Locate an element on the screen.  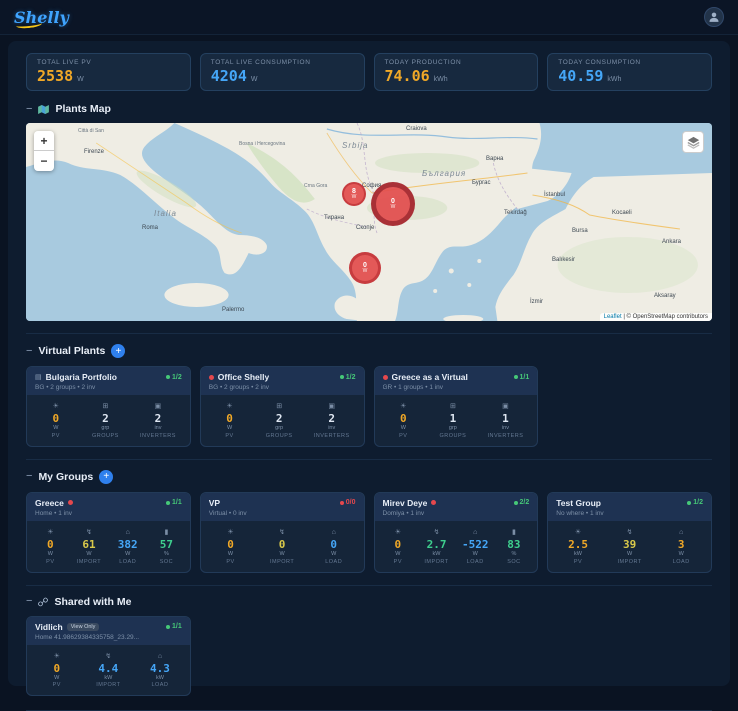
status-badge: 1/2 is located at coordinates (695, 502).